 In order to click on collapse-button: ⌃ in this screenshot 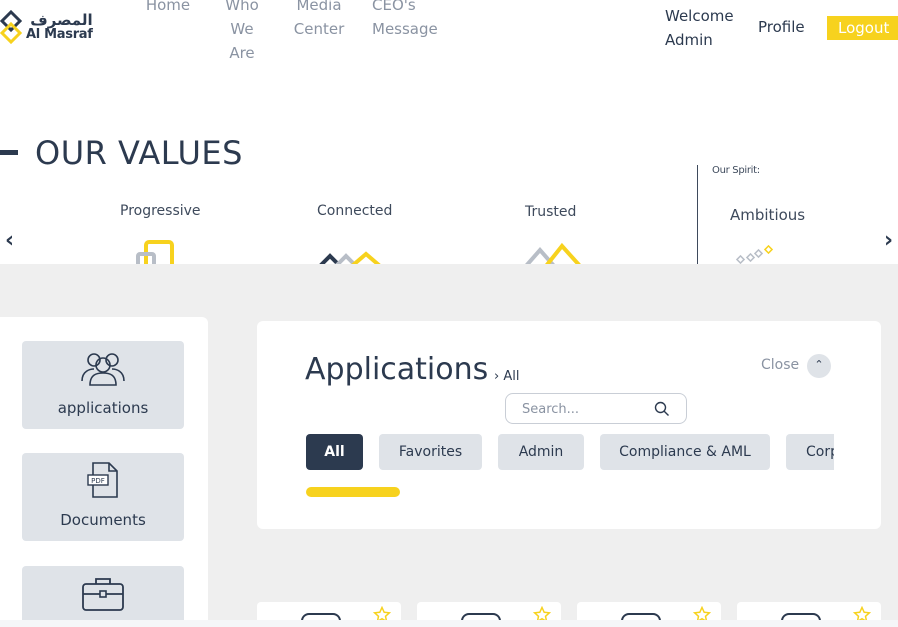, I will do `click(819, 366)`.